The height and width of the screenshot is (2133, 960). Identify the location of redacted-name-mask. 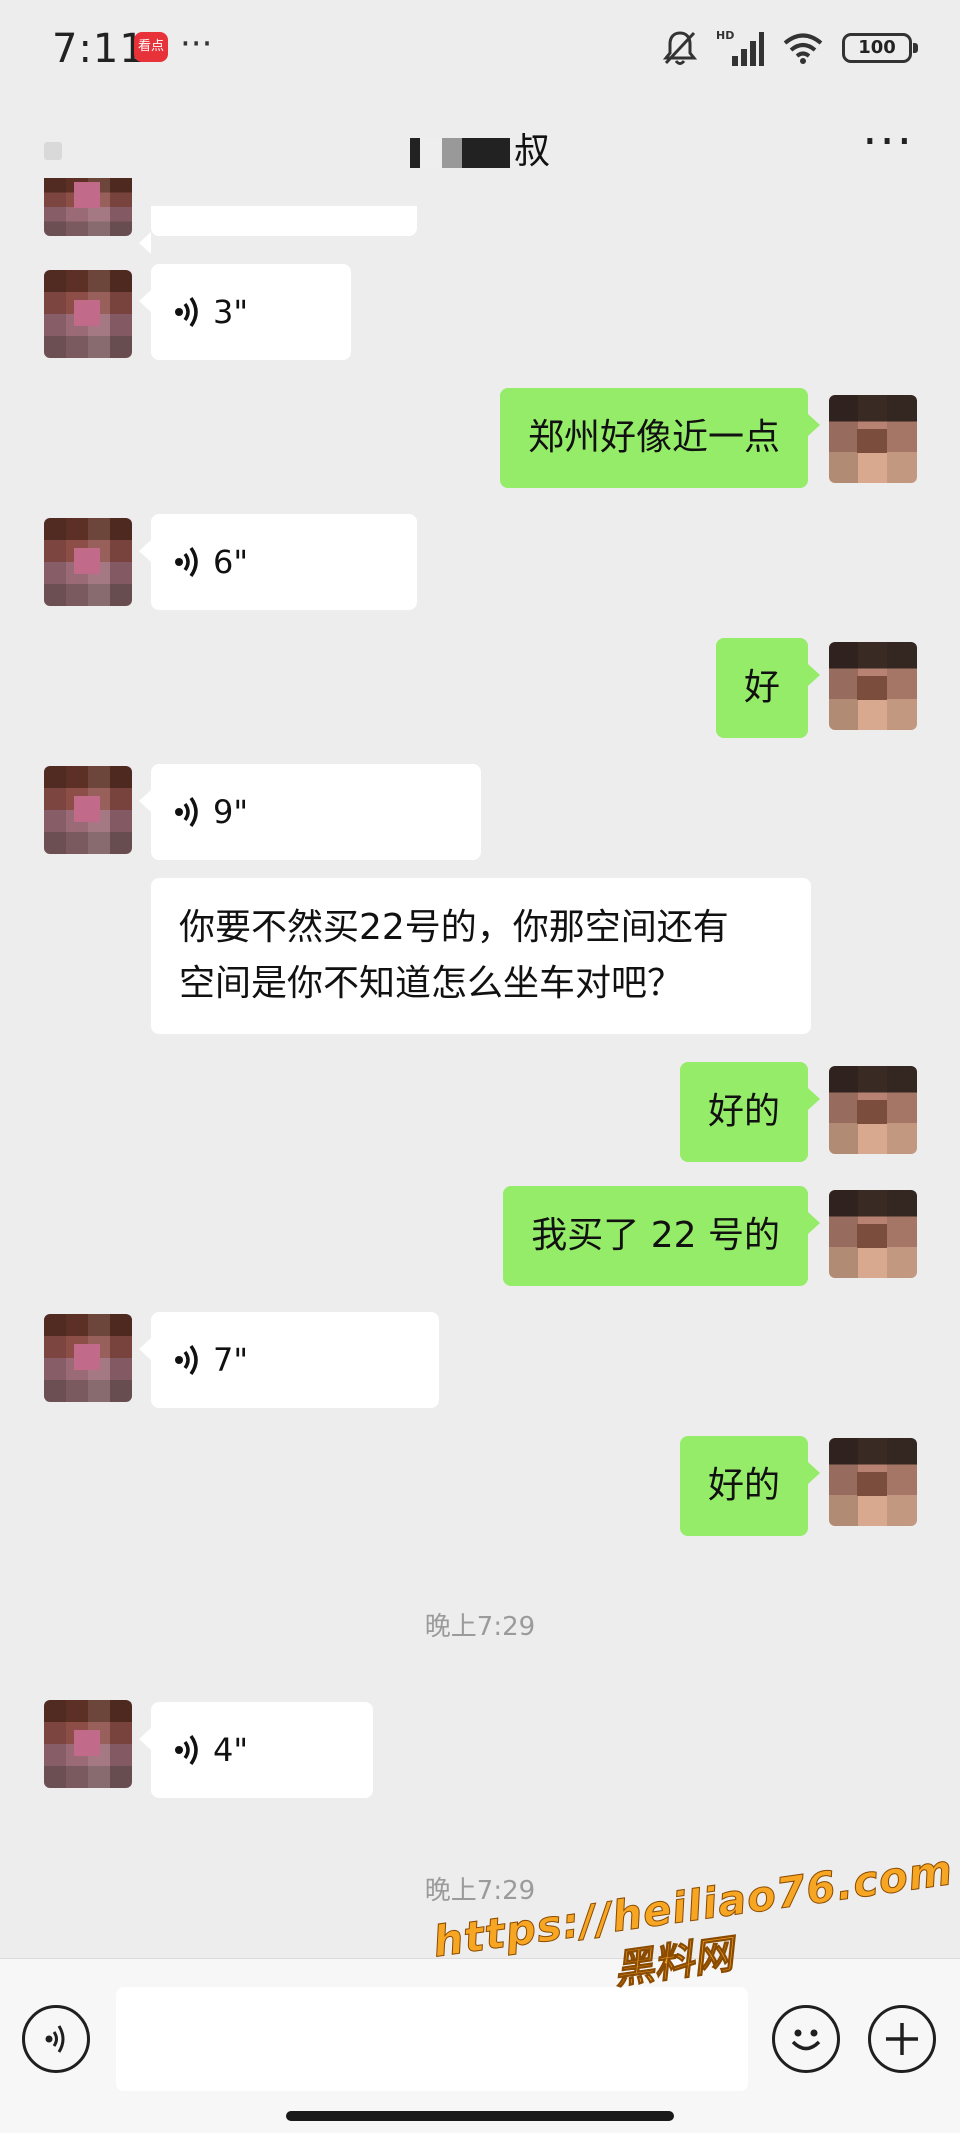
(459, 153).